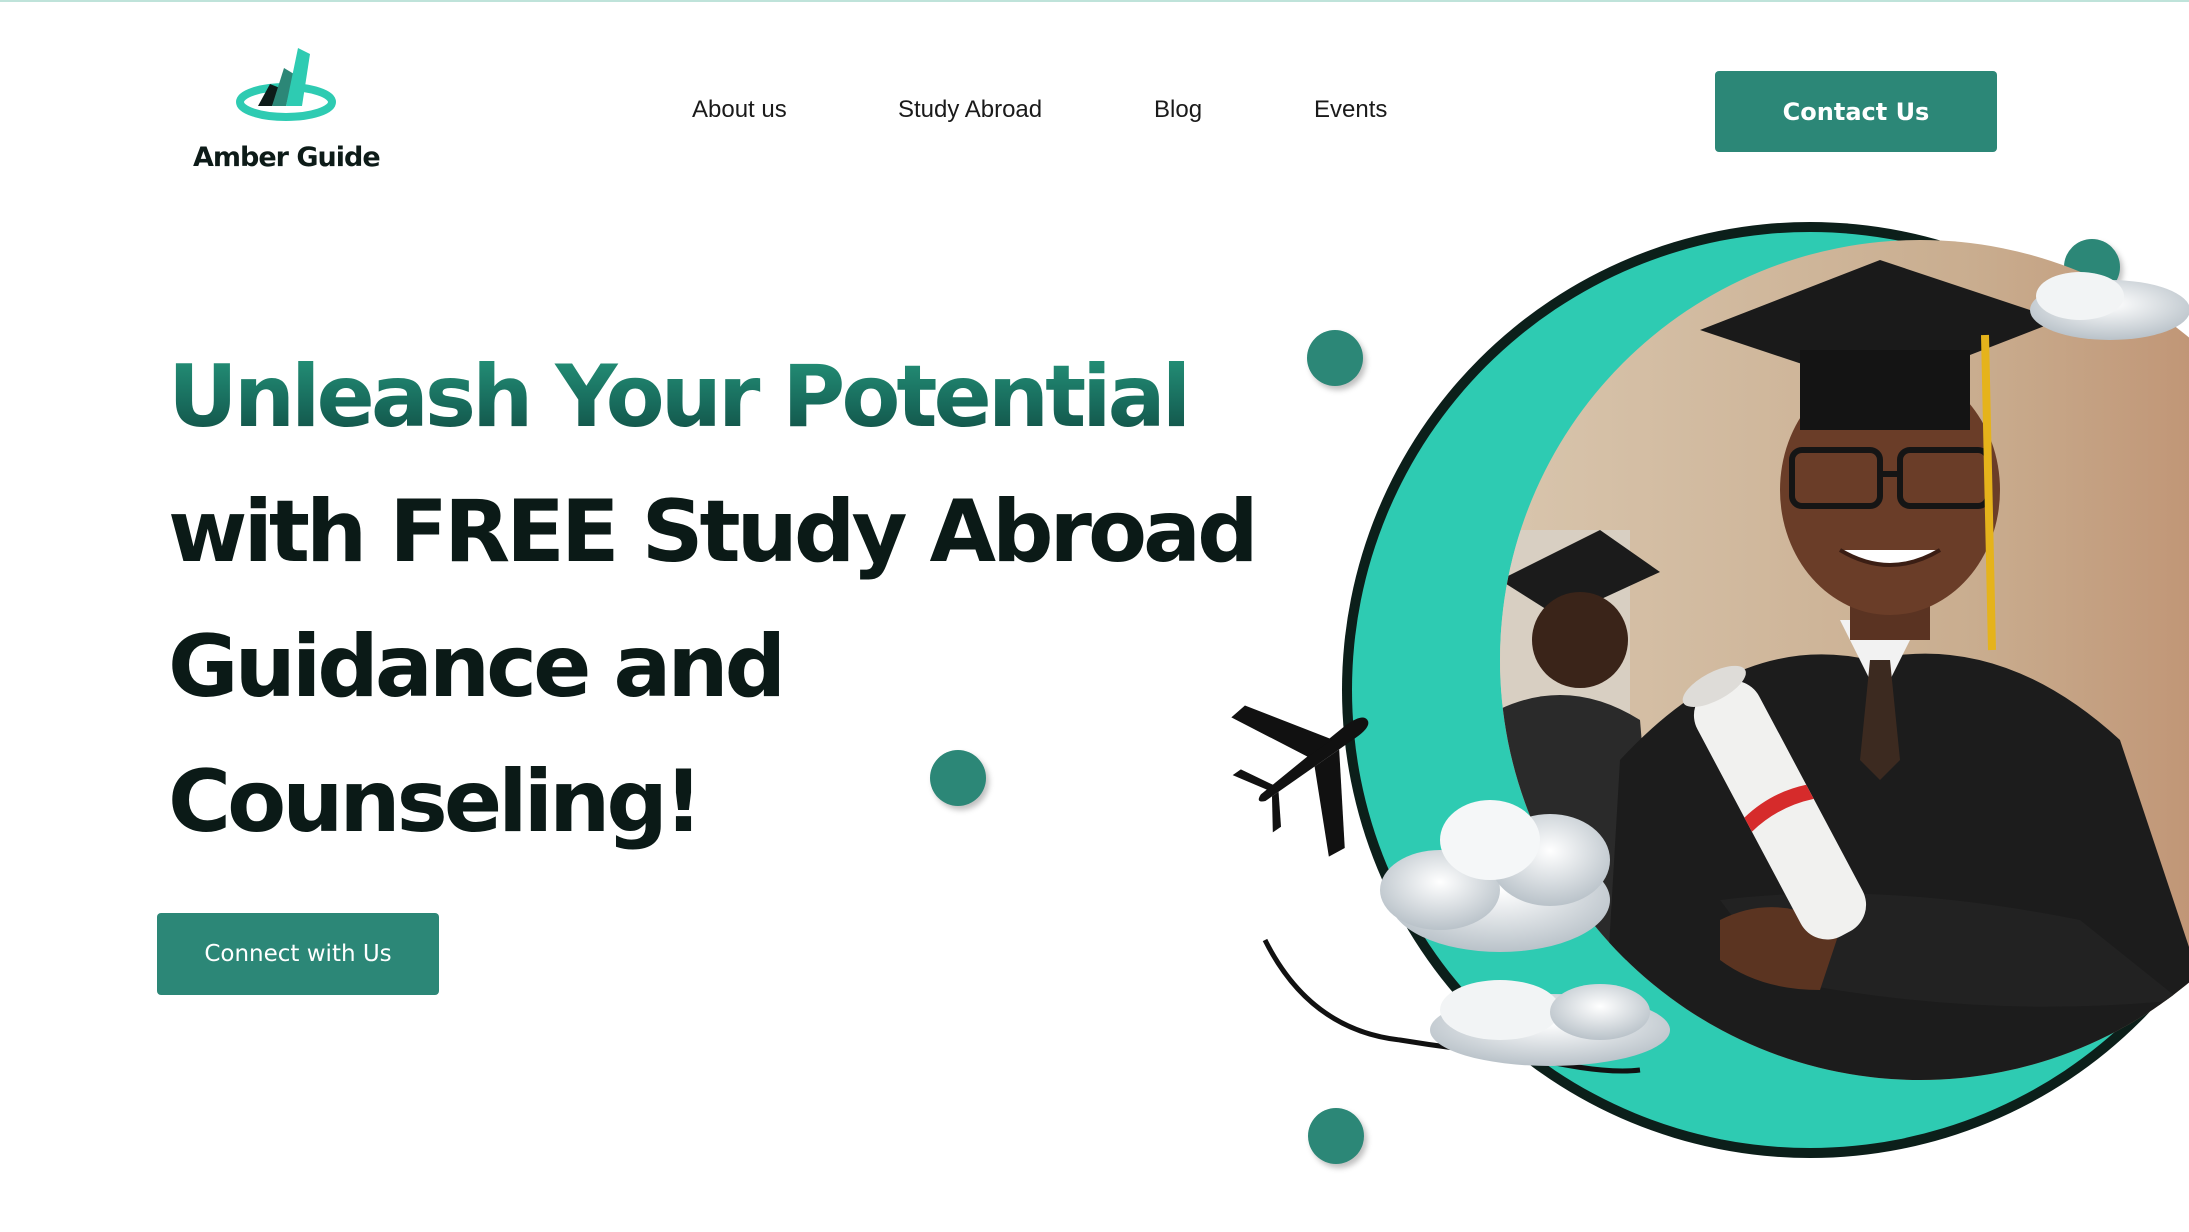 This screenshot has width=2189, height=1232. What do you see at coordinates (286, 84) in the screenshot?
I see `bar-chart-logo-icon` at bounding box center [286, 84].